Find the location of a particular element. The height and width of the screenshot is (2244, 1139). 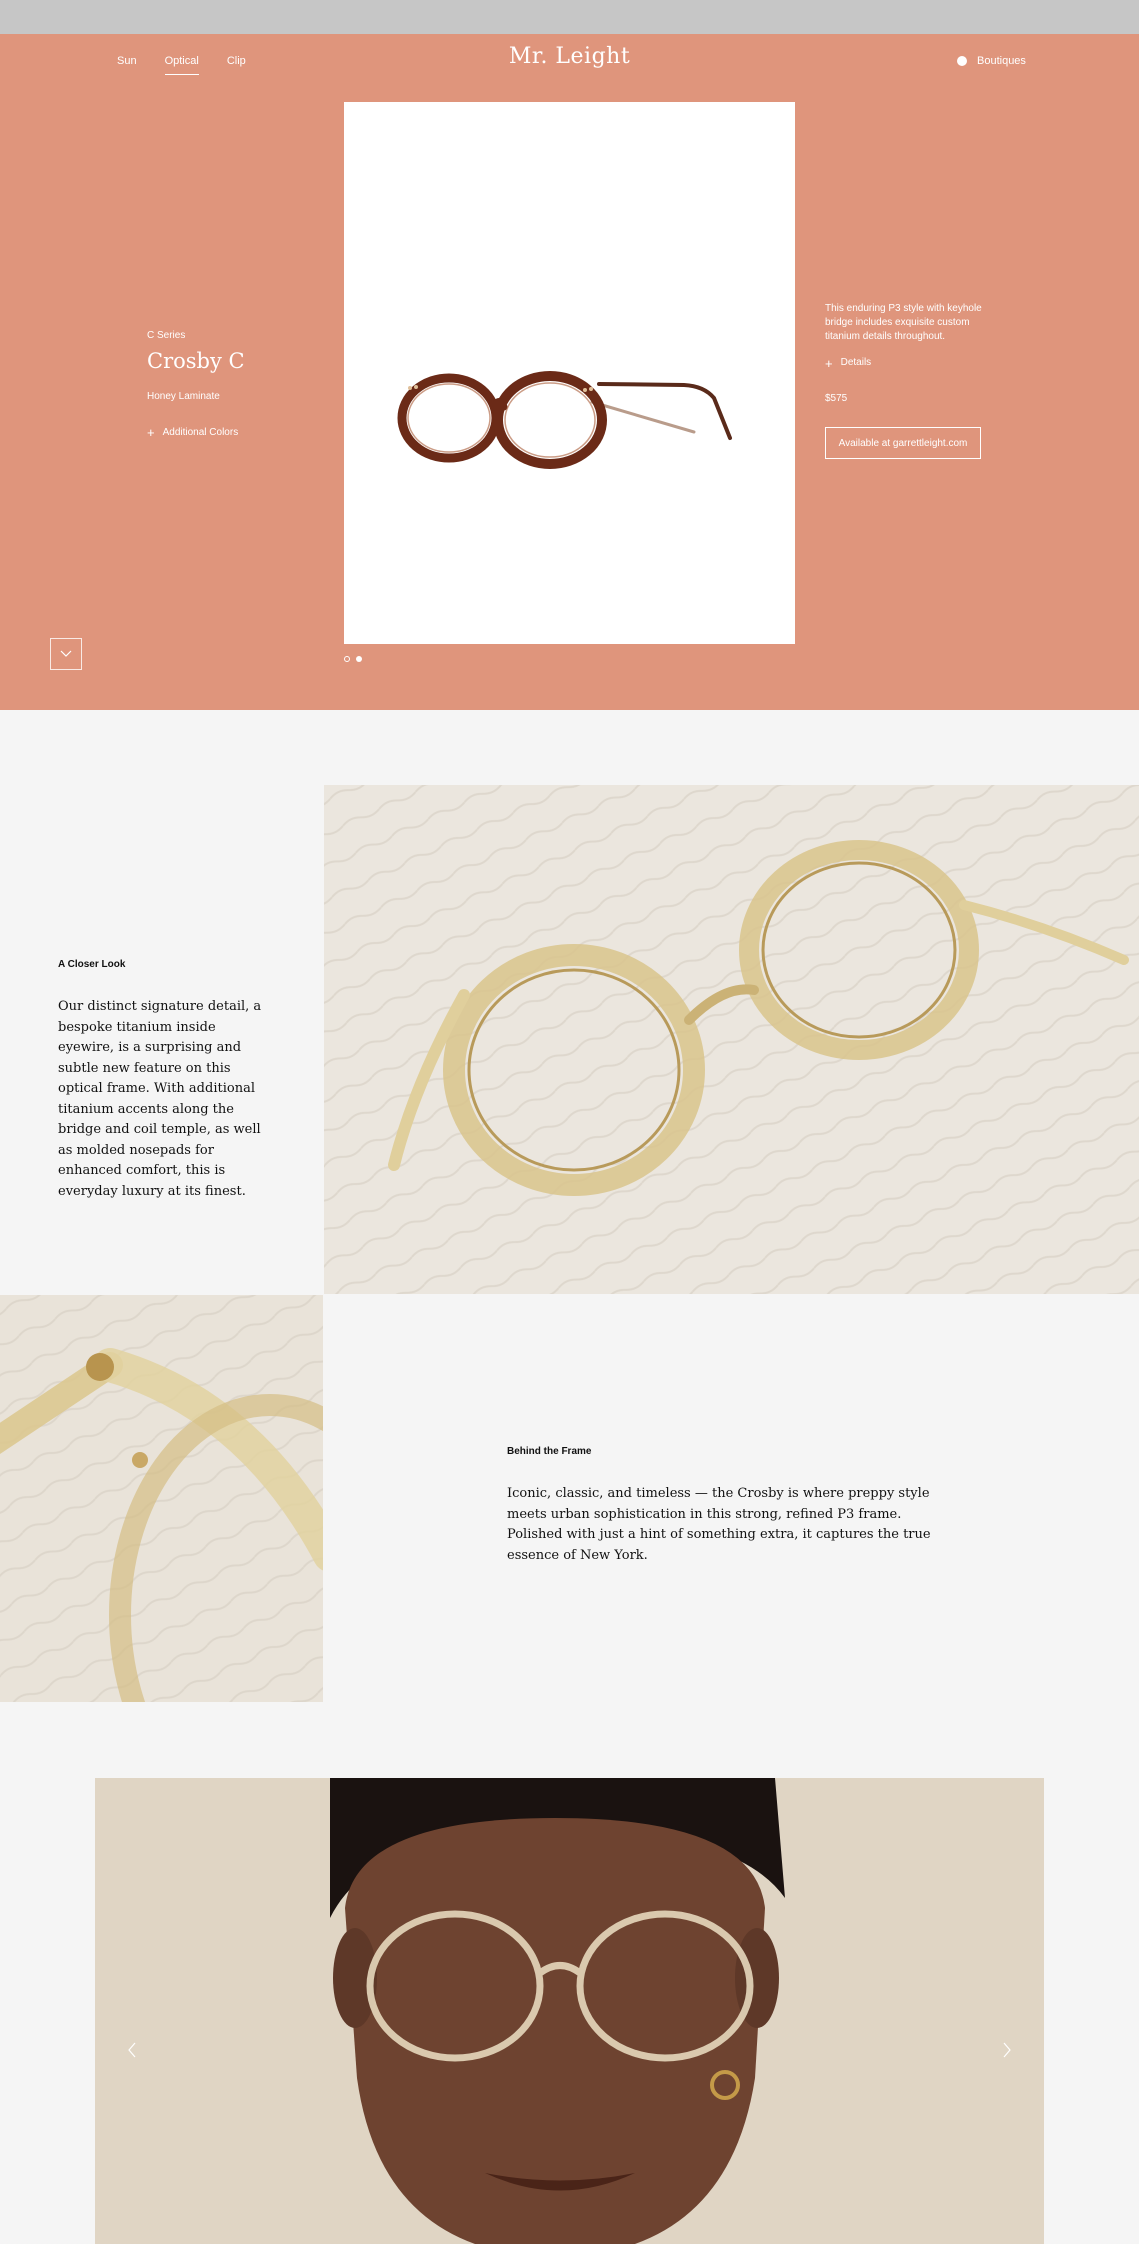

product-variant: Honey Laminate is located at coordinates (183, 396).